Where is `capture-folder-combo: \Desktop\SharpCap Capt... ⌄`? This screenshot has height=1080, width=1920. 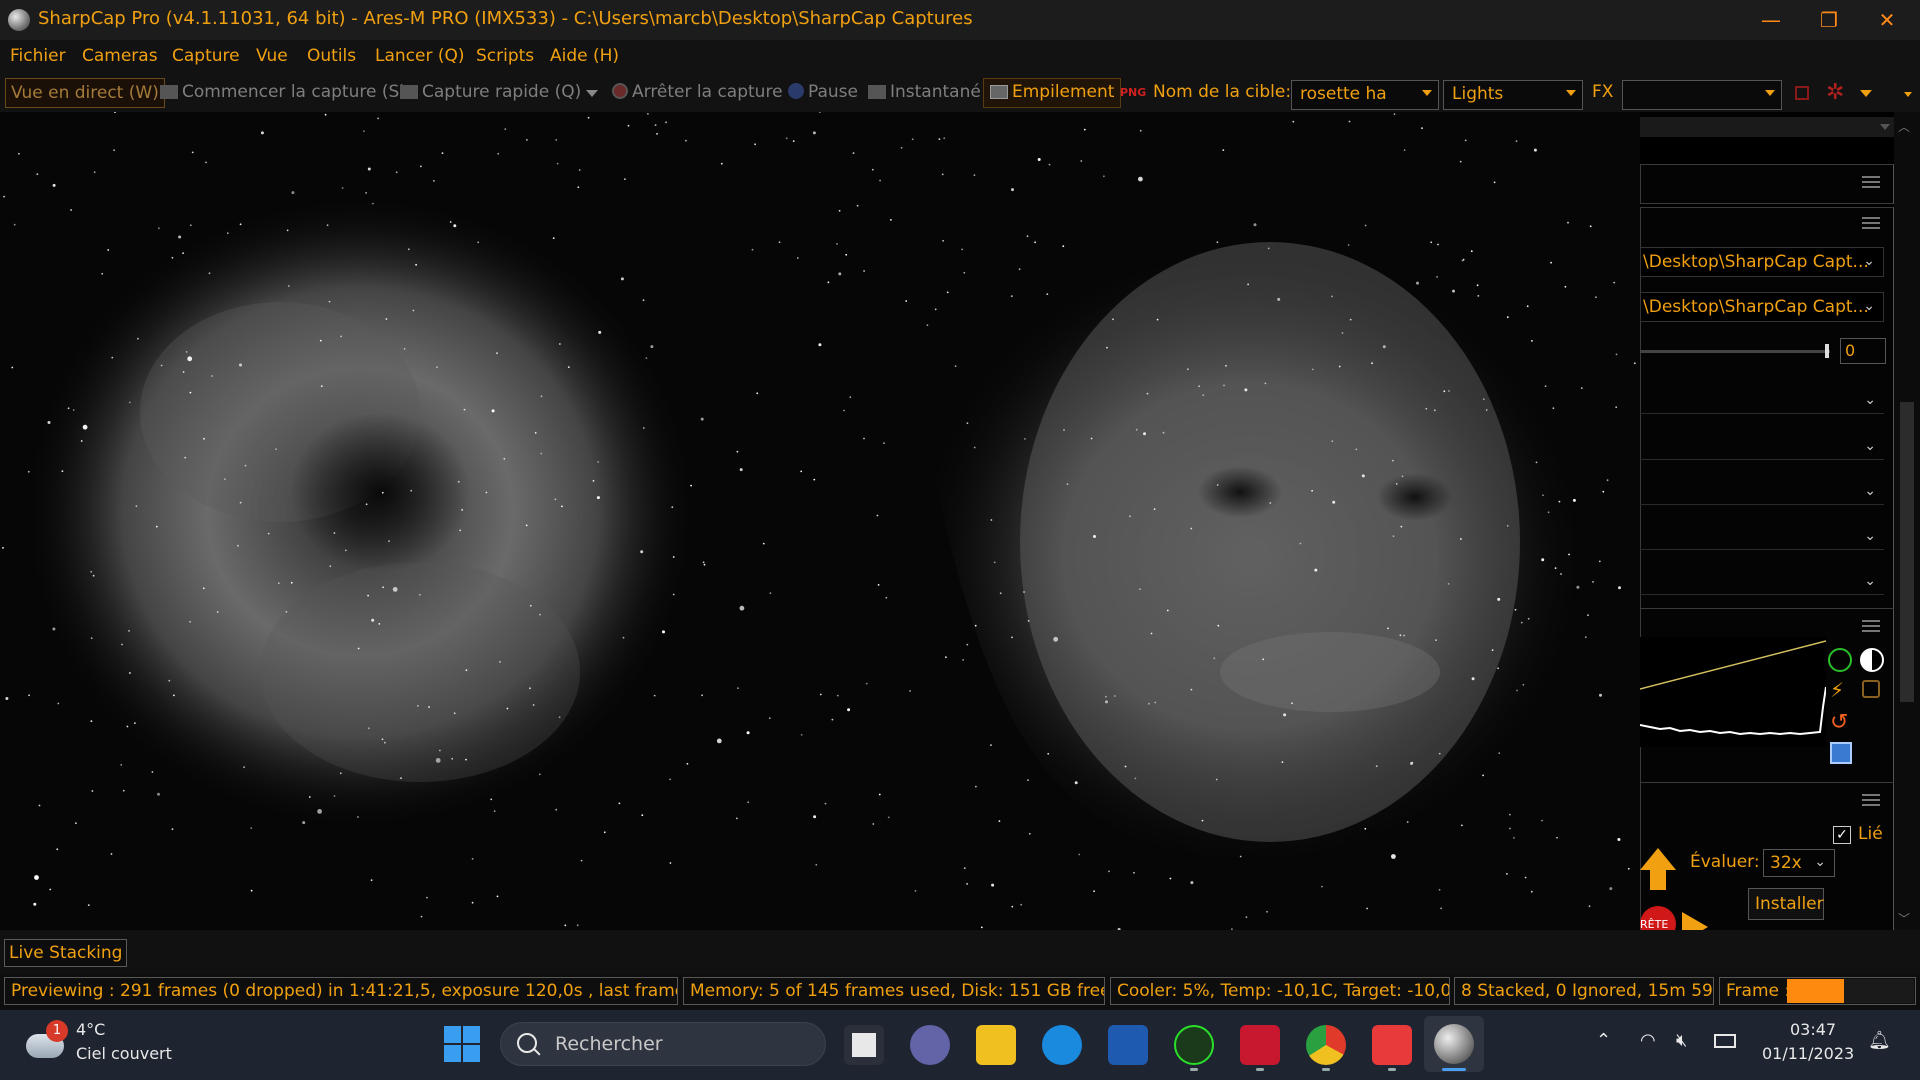 capture-folder-combo: \Desktop\SharpCap Capt... ⌄ is located at coordinates (1762, 262).